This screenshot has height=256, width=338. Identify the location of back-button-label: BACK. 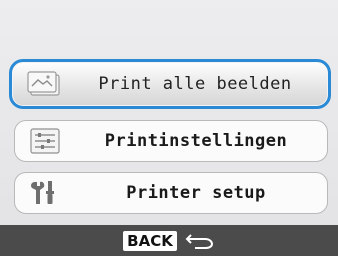
(150, 240).